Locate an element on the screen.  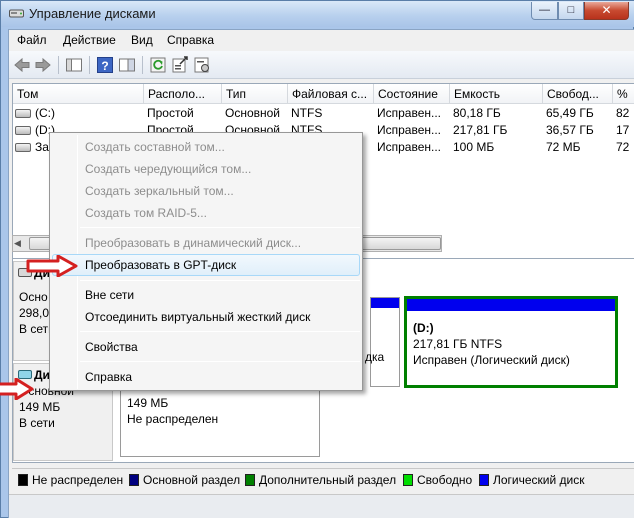
panel-icon is located at coordinates (127, 65).